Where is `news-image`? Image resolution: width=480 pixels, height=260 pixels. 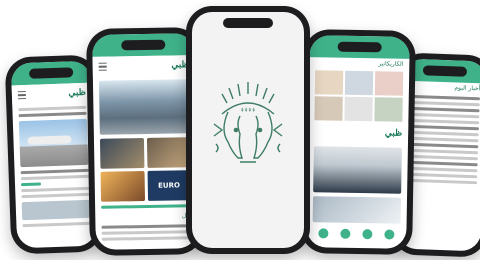
news-image is located at coordinates (53, 143).